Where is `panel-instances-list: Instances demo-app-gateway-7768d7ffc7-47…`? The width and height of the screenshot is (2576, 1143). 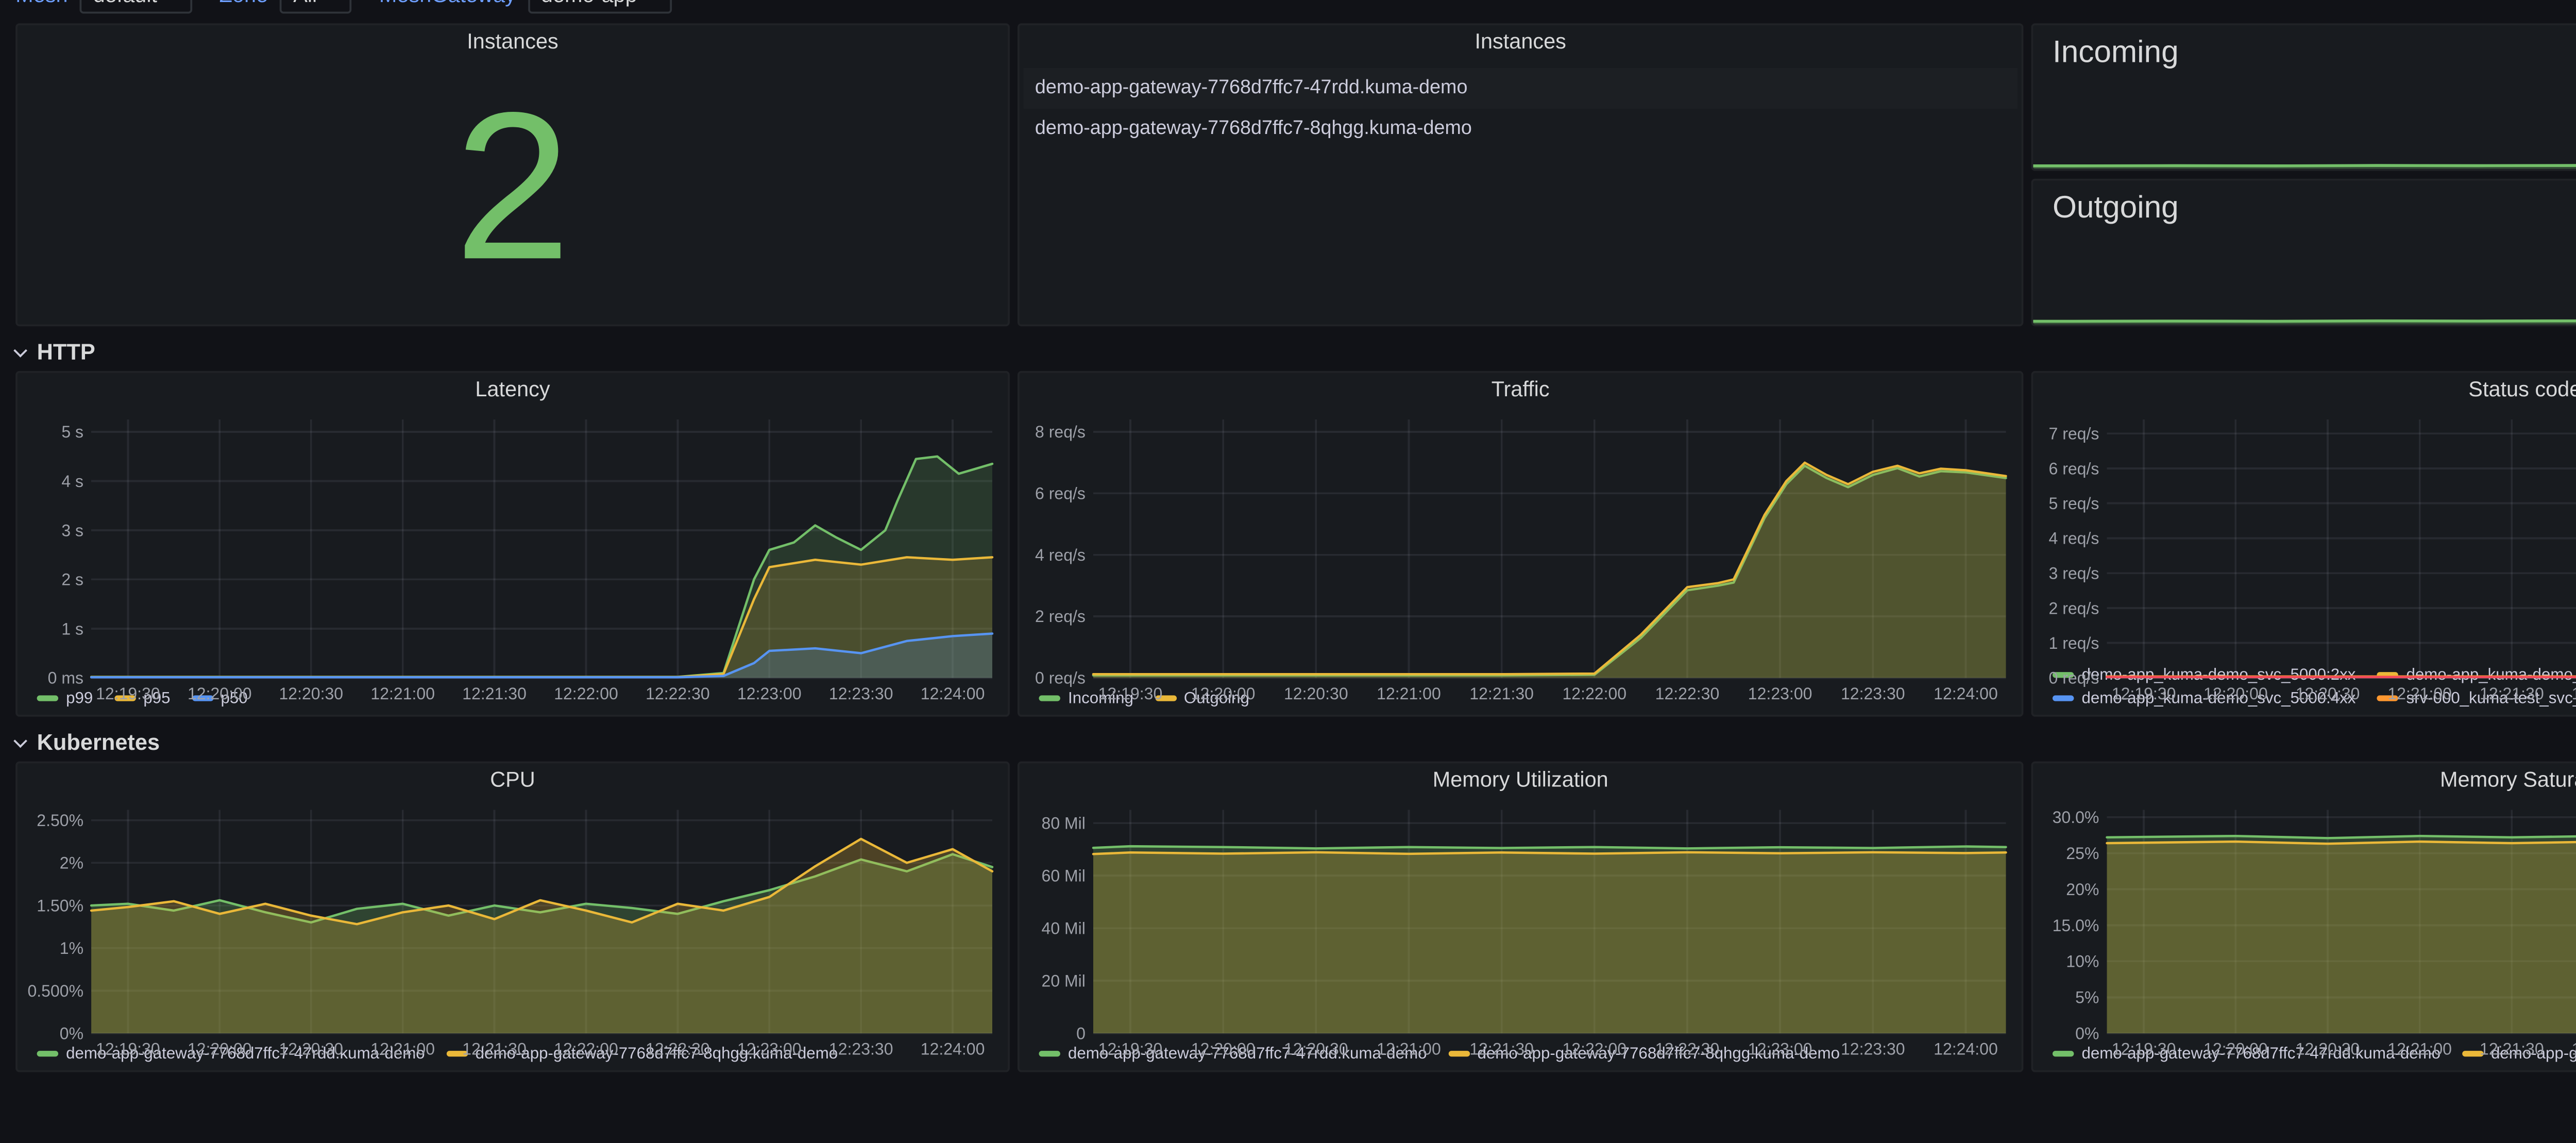
panel-instances-list: Instances demo-app-gateway-7768d7ffc7-47… is located at coordinates (1521, 175).